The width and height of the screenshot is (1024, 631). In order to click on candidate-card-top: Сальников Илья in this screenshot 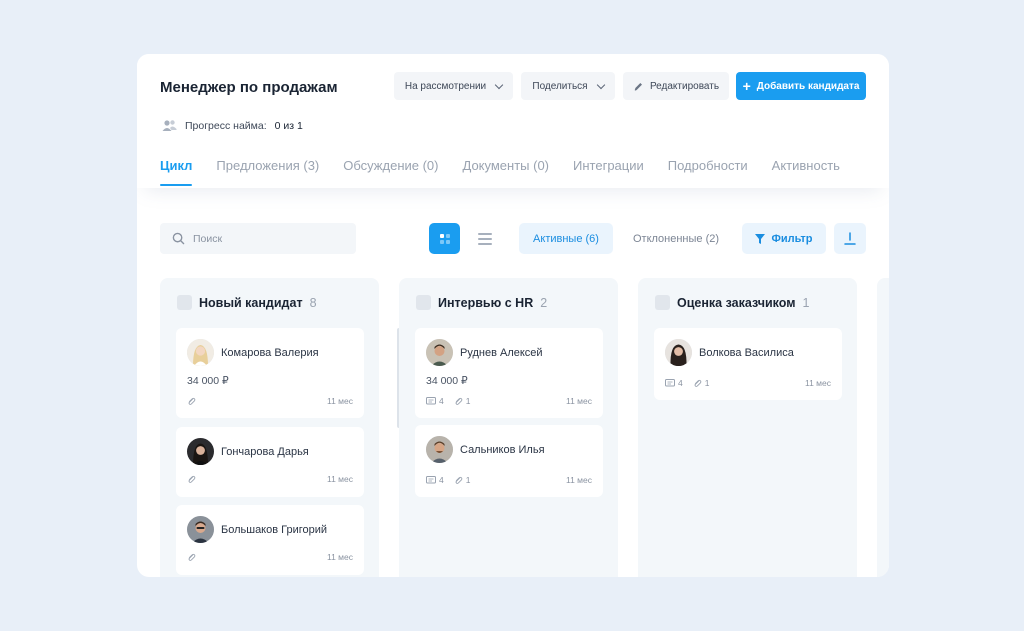, I will do `click(485, 449)`.